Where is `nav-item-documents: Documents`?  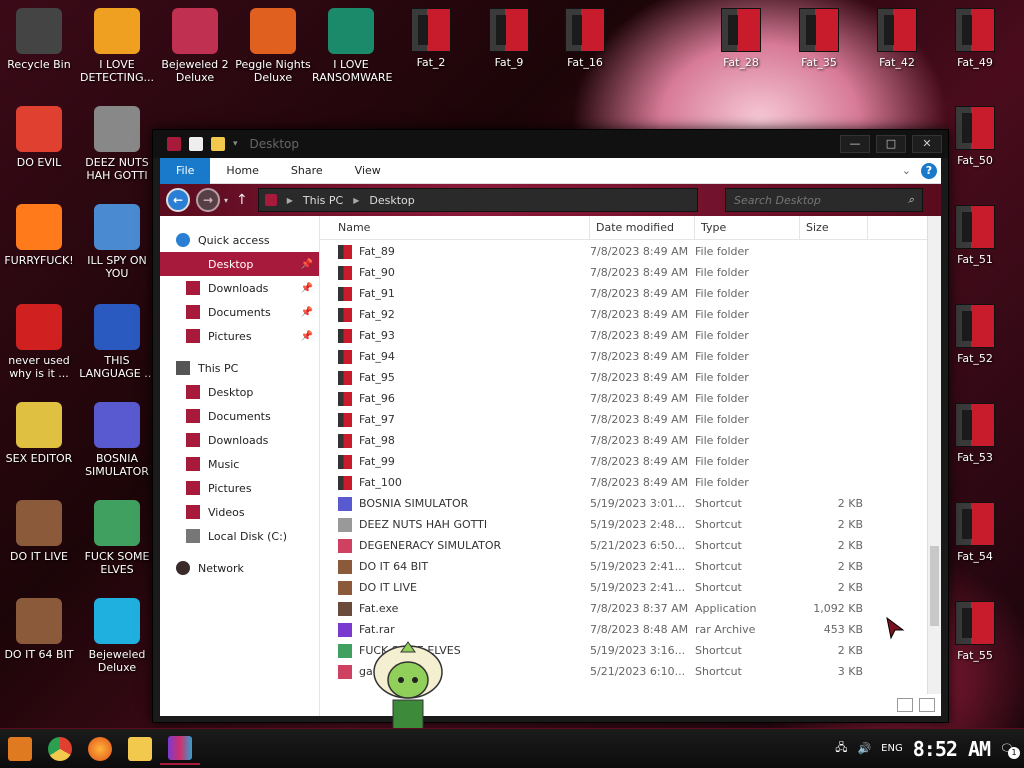
nav-item-documents: Documents is located at coordinates (239, 416).